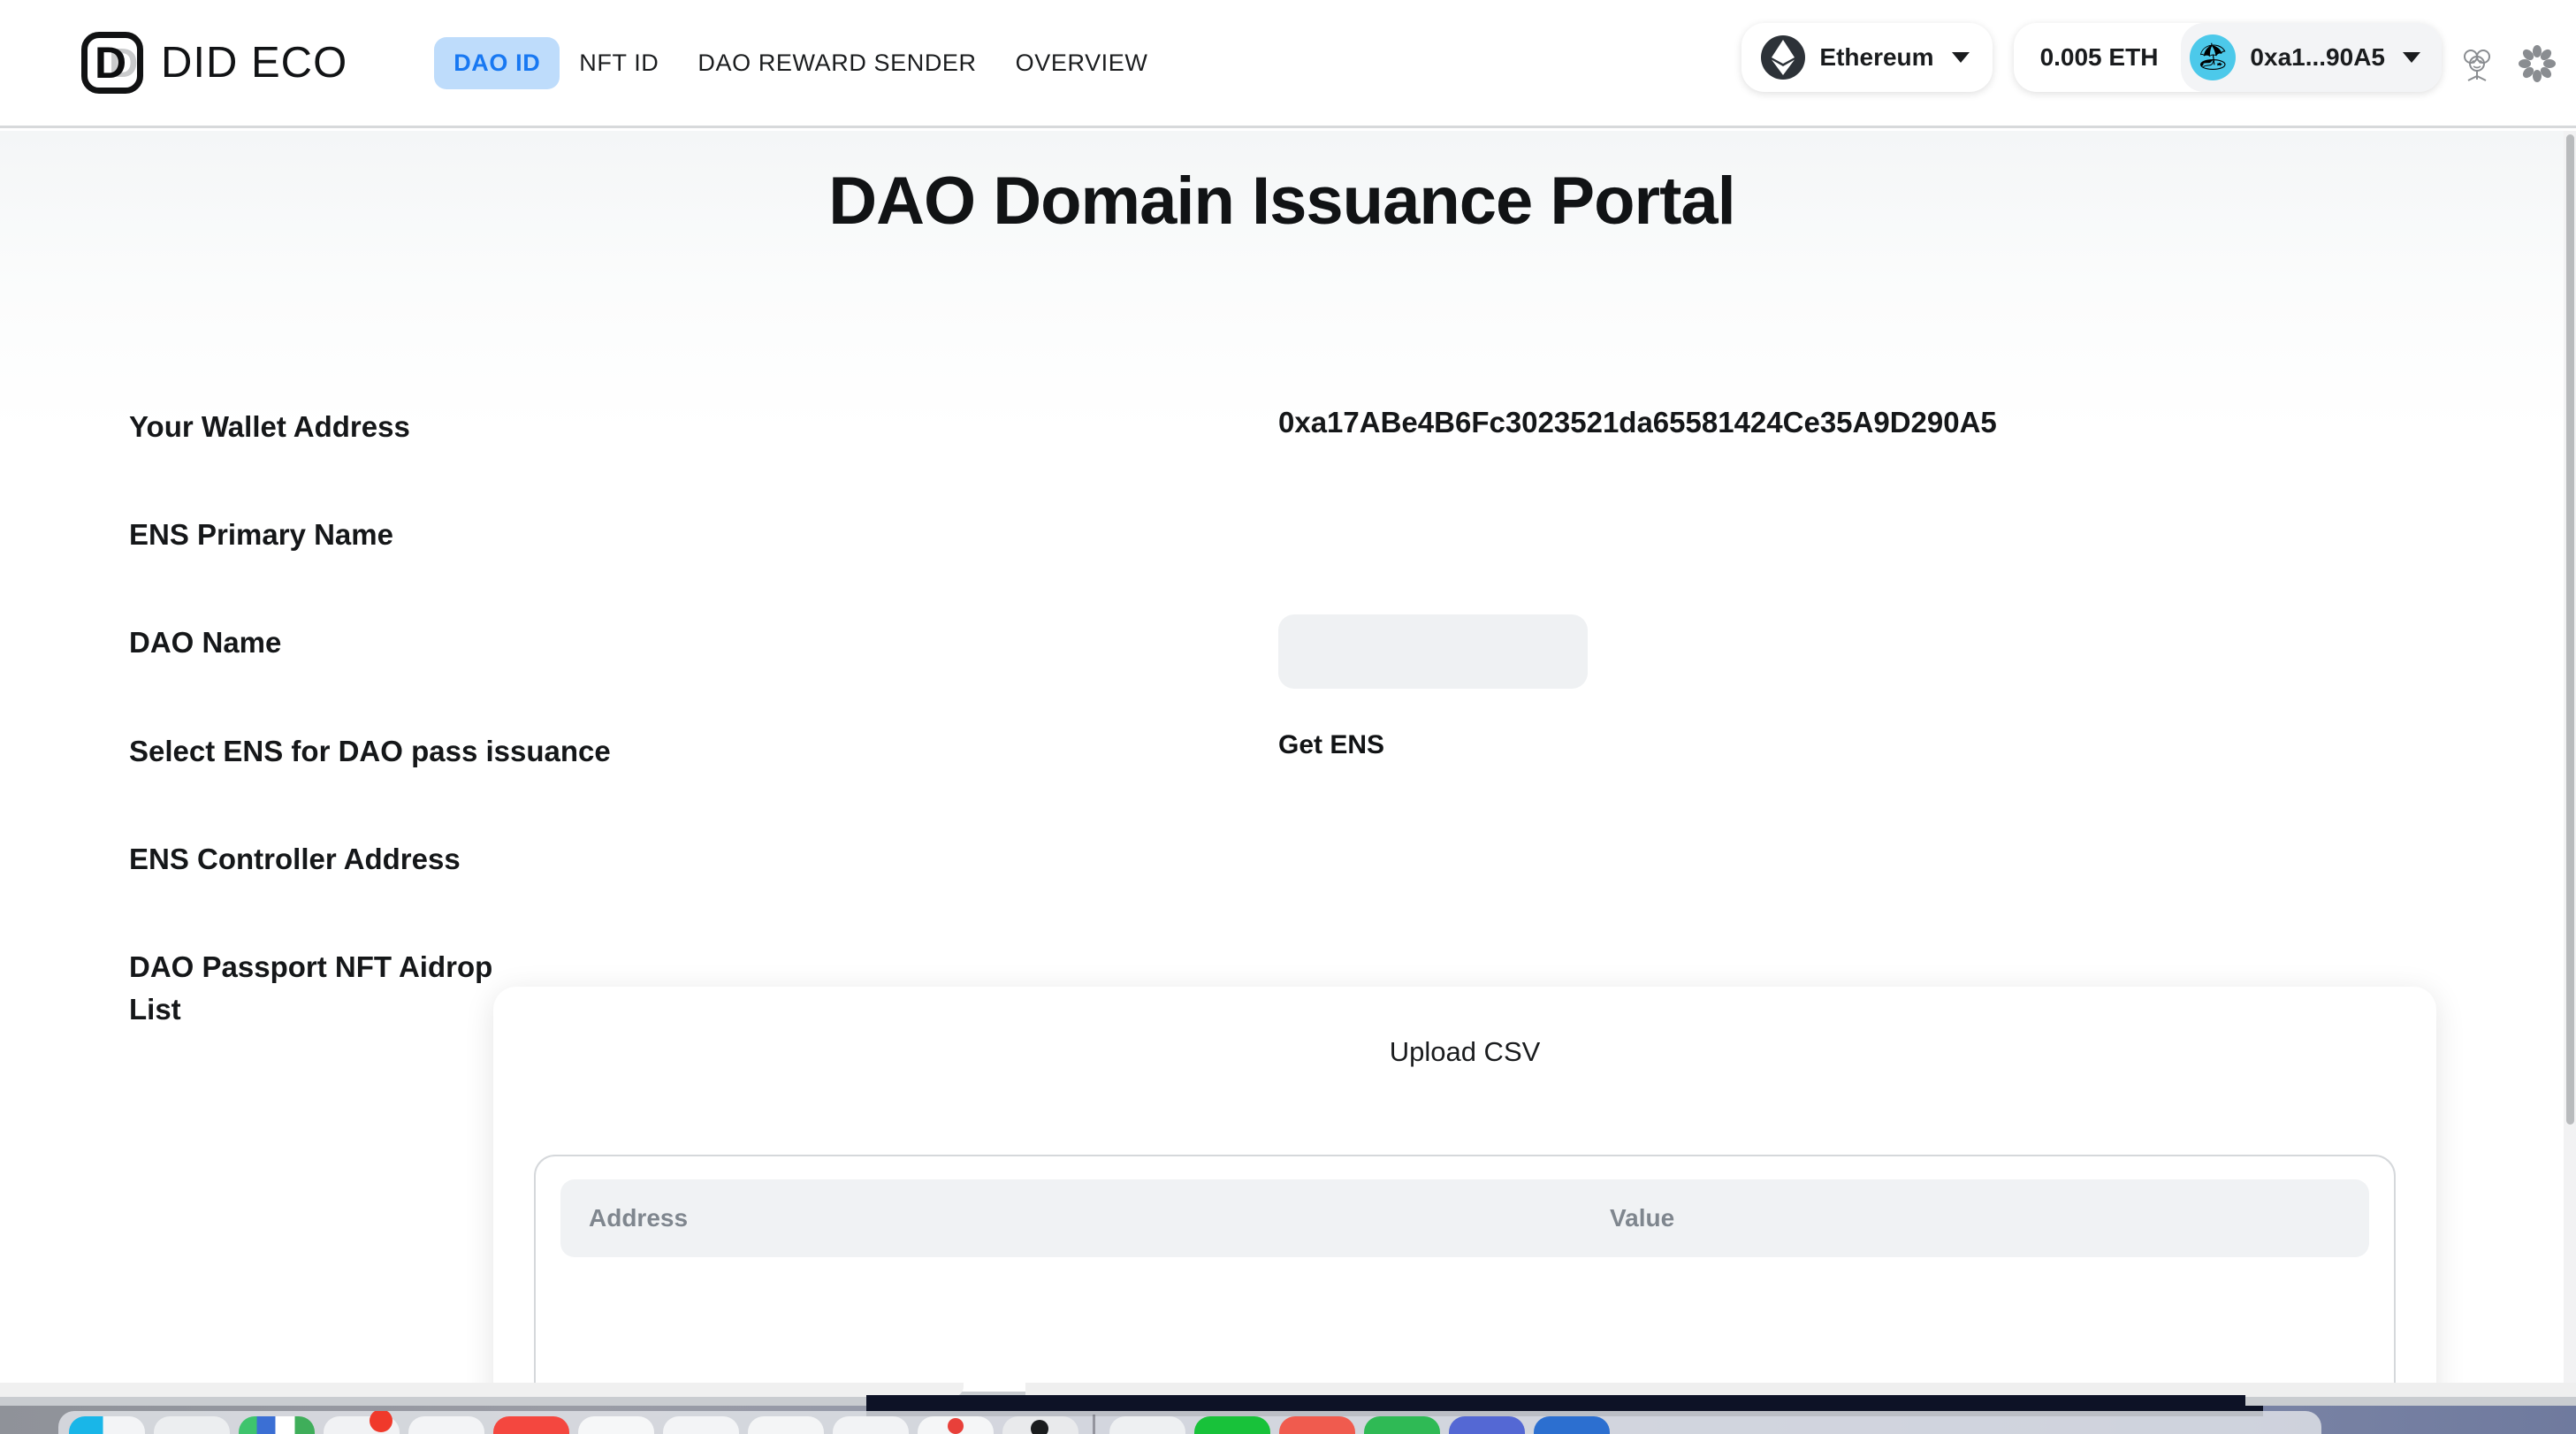 The height and width of the screenshot is (1434, 2576). What do you see at coordinates (756, 751) in the screenshot?
I see `form-row-select-ens: Select ENS for DAO pass issuance Get ENS` at bounding box center [756, 751].